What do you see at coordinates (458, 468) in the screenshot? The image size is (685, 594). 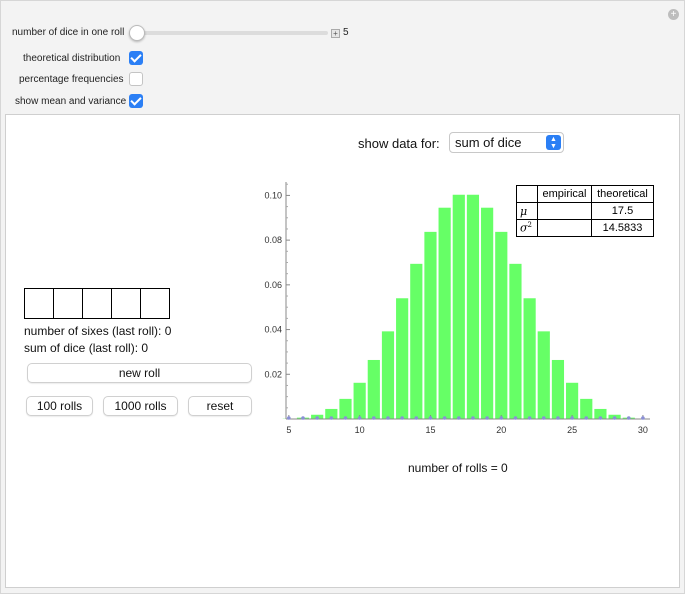 I see `rolls-count-text: number of rolls = 0` at bounding box center [458, 468].